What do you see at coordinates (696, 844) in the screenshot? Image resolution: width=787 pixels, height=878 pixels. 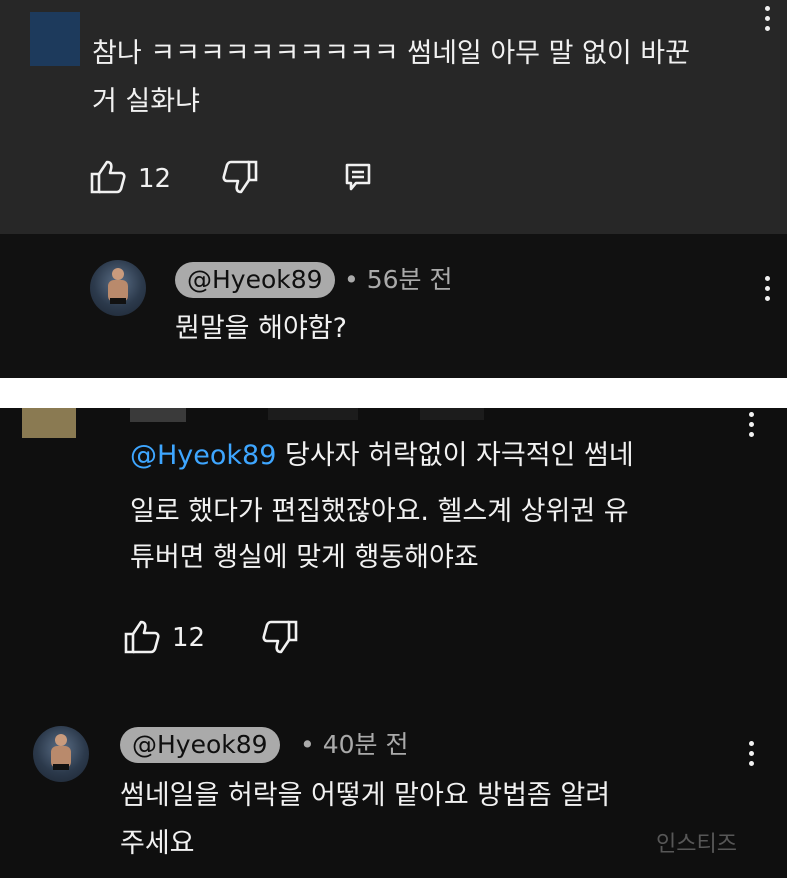 I see `watermark: 인스티즈` at bounding box center [696, 844].